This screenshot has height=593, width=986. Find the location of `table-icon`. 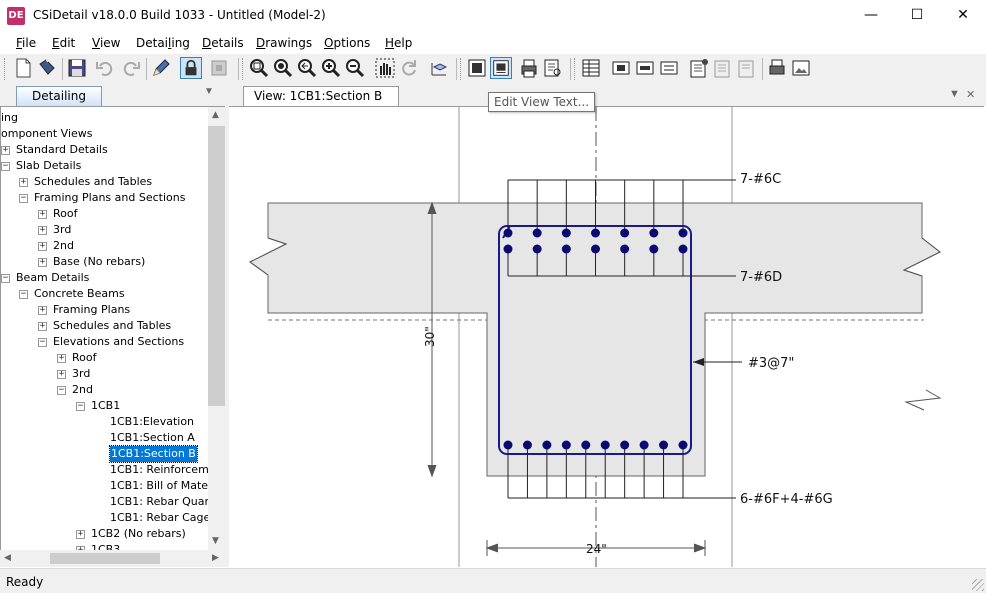

table-icon is located at coordinates (591, 68).